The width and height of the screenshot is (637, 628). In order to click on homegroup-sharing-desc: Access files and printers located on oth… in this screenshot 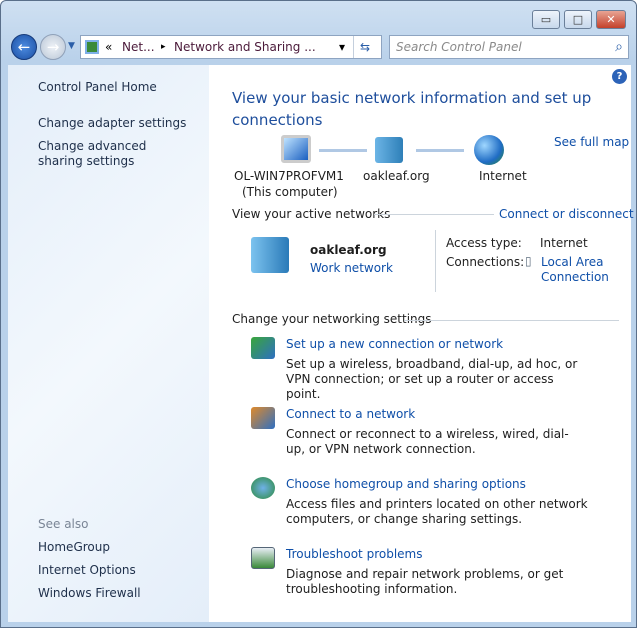, I will do `click(437, 511)`.